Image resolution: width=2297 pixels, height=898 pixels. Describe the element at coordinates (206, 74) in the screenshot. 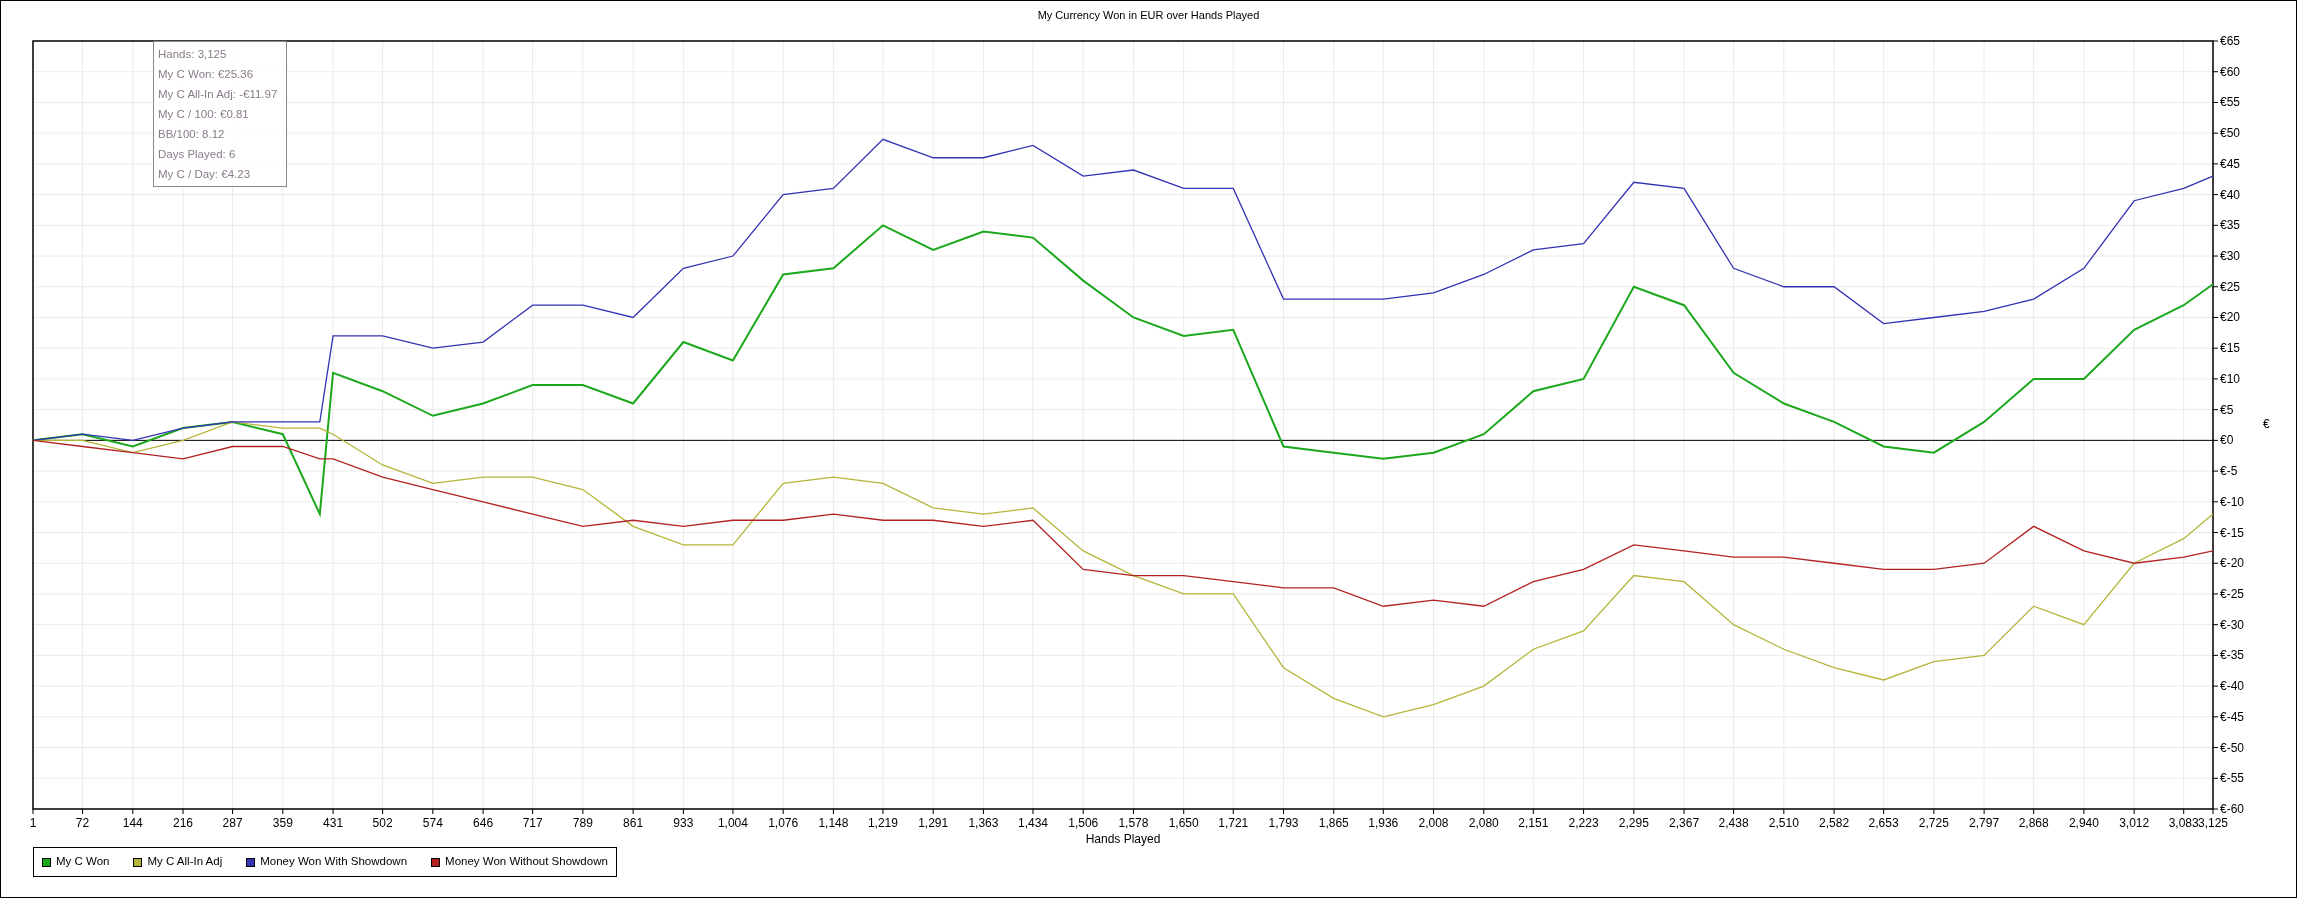

I see `tooltip-line: My C Won: €25.36` at that location.